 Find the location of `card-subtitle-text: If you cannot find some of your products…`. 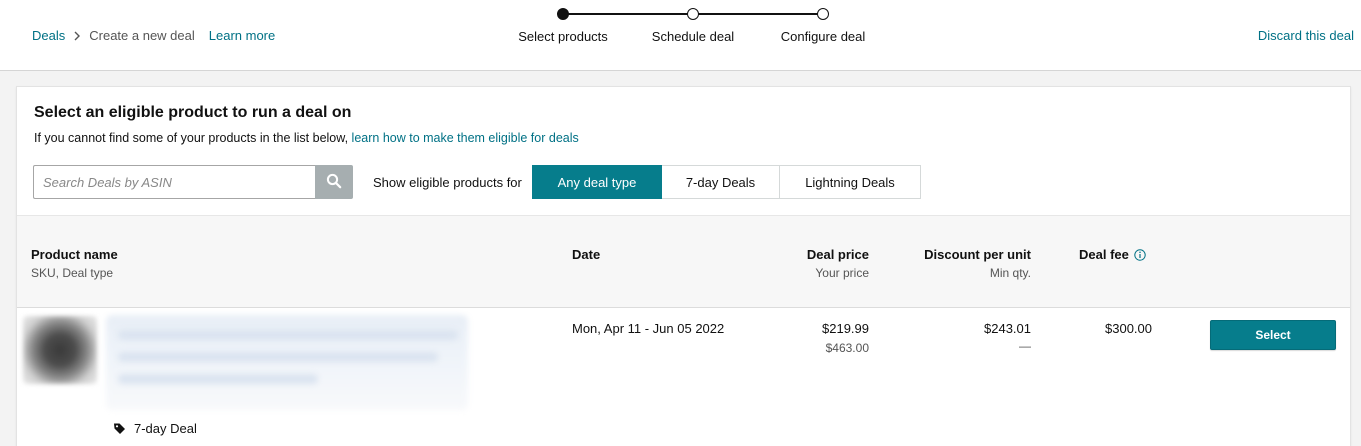

card-subtitle-text: If you cannot find some of your products… is located at coordinates (193, 138).